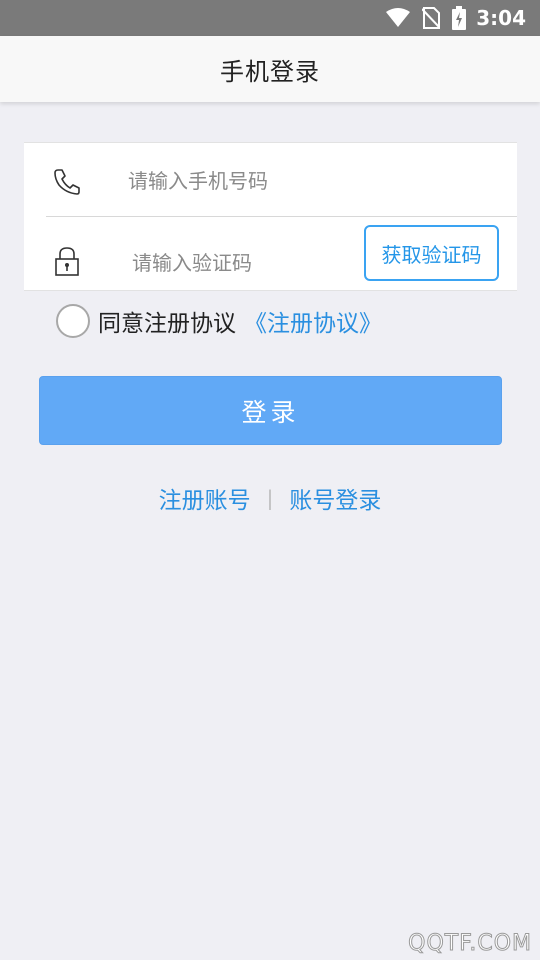  I want to click on phone-row, so click(270, 180).